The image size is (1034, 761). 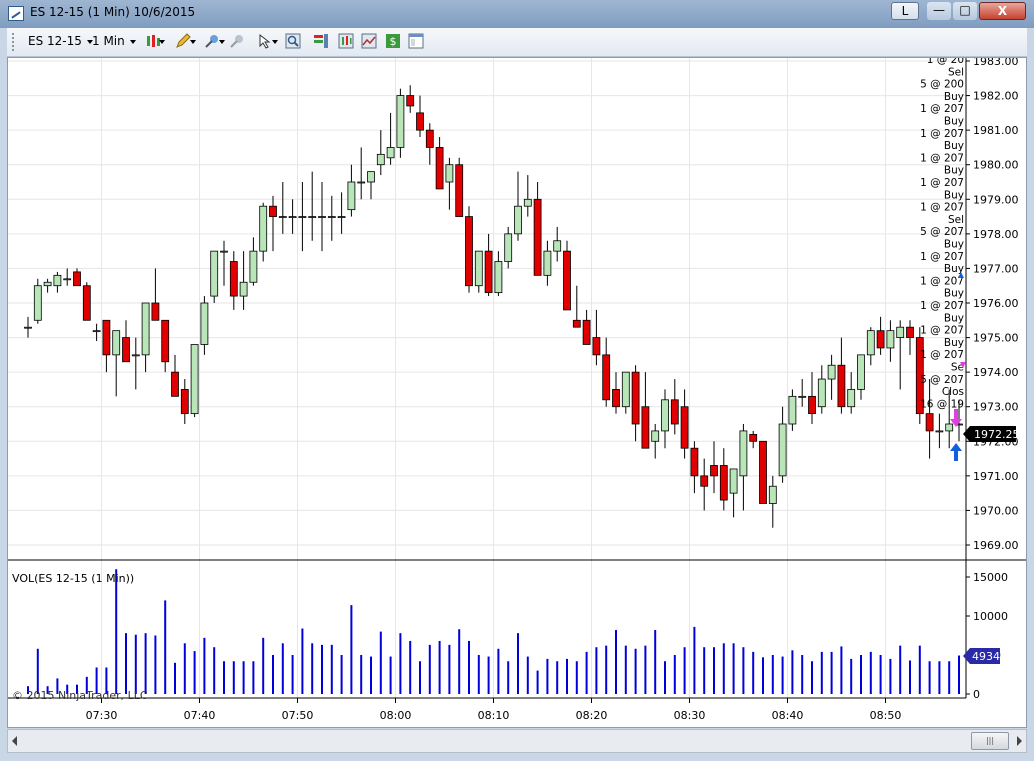 I want to click on maximize-button: □, so click(x=965, y=11).